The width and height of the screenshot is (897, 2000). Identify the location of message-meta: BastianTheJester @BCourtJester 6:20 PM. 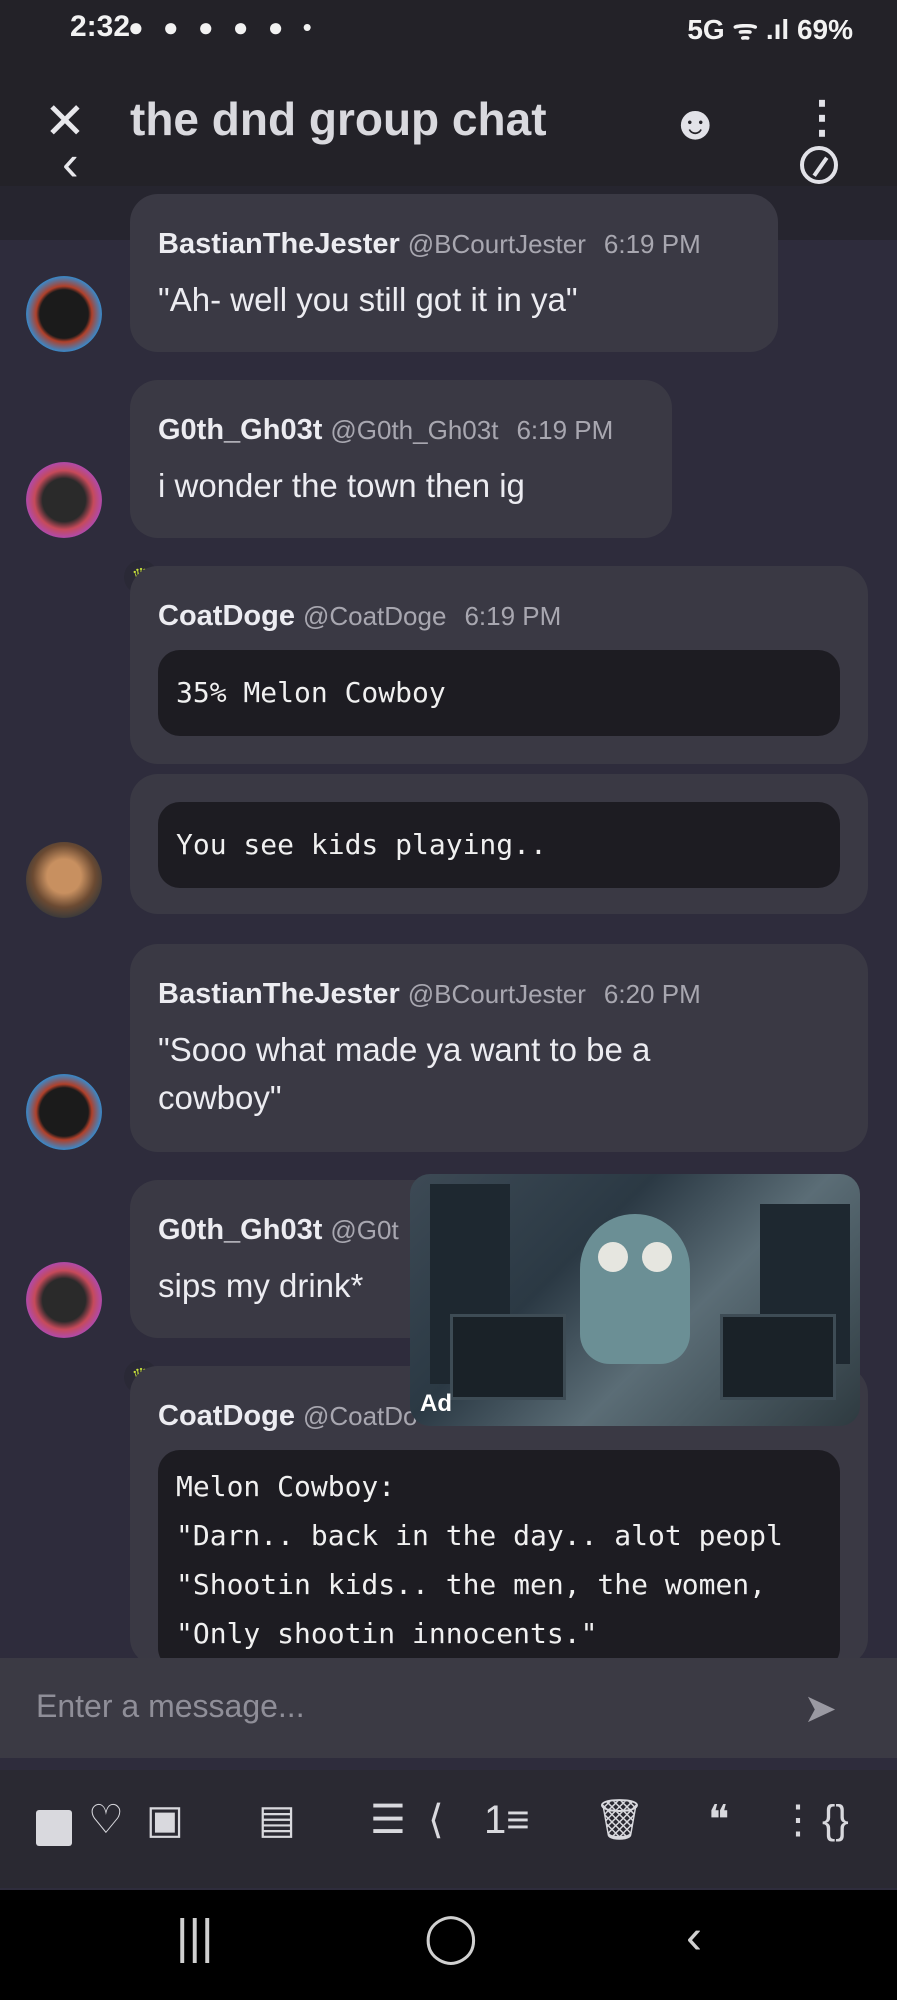
(429, 994).